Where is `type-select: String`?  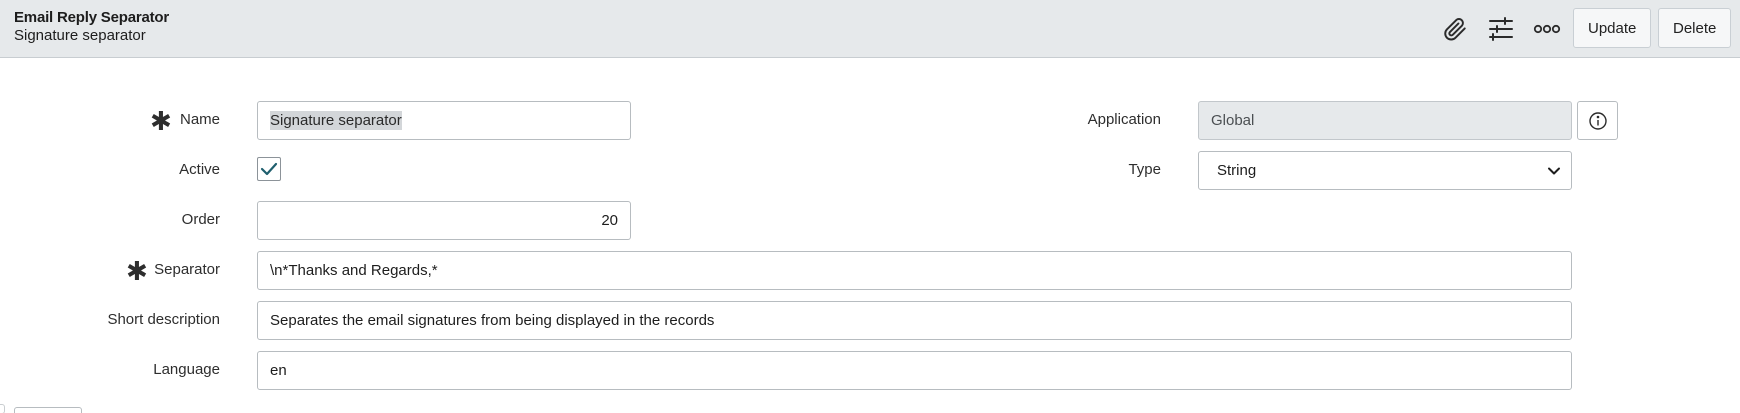 type-select: String is located at coordinates (1385, 170).